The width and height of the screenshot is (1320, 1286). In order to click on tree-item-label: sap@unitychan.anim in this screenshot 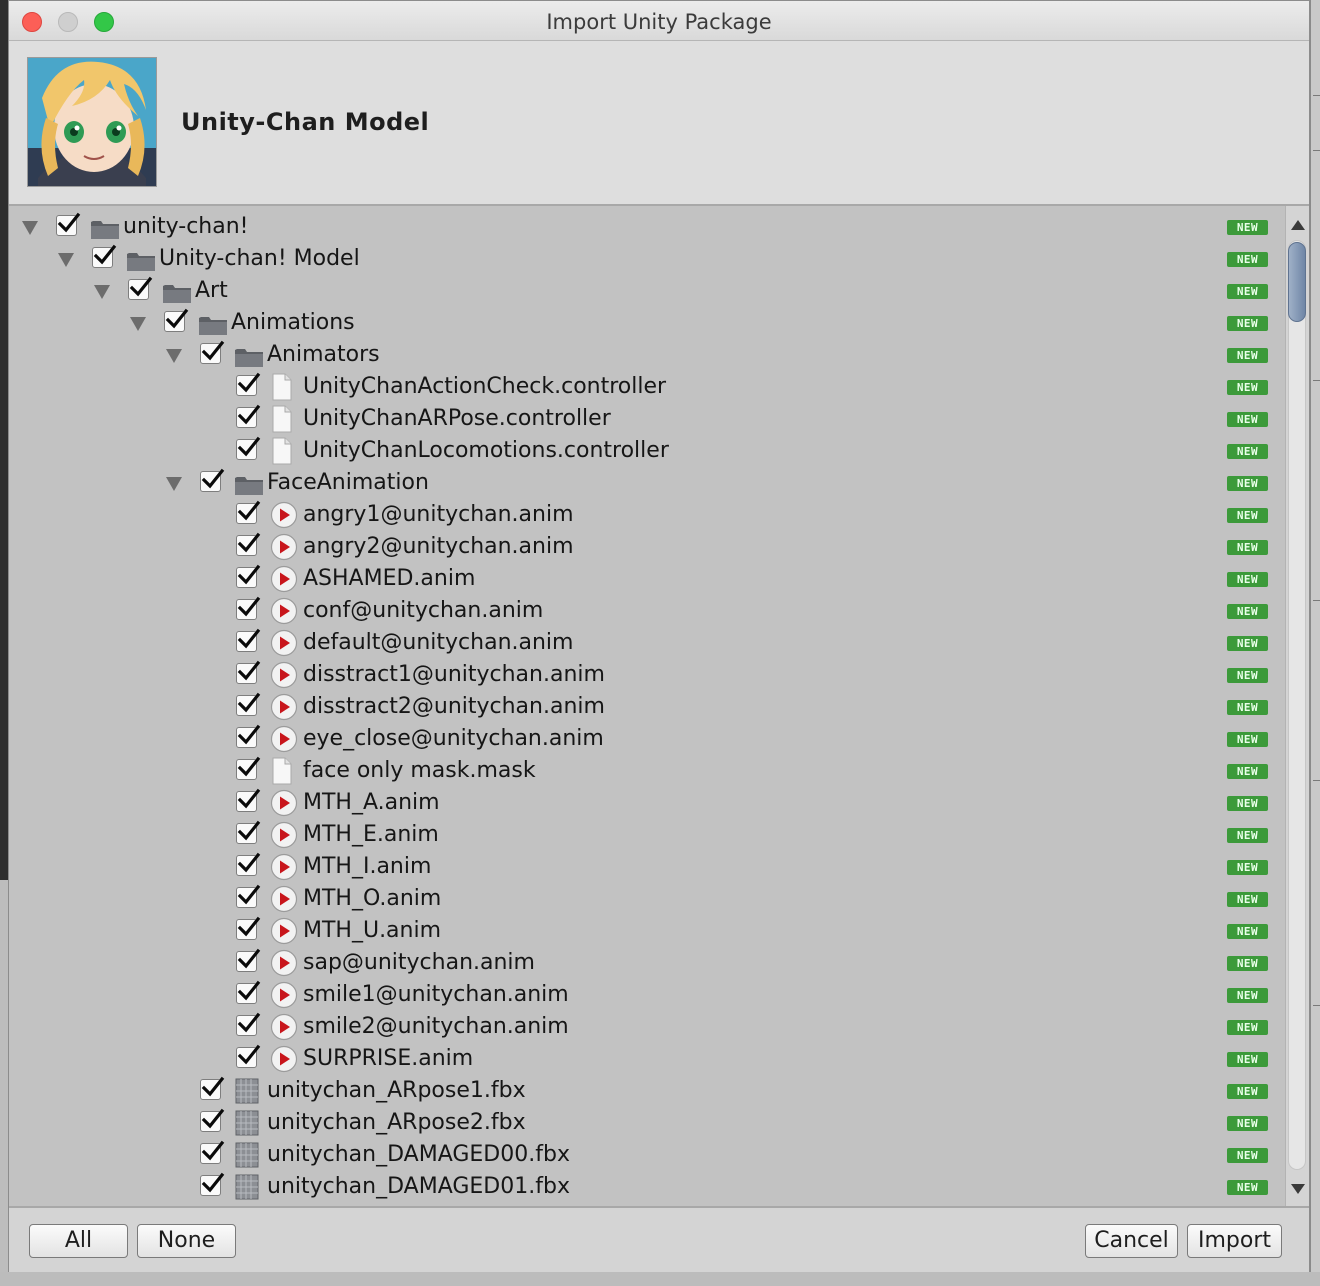, I will do `click(419, 962)`.